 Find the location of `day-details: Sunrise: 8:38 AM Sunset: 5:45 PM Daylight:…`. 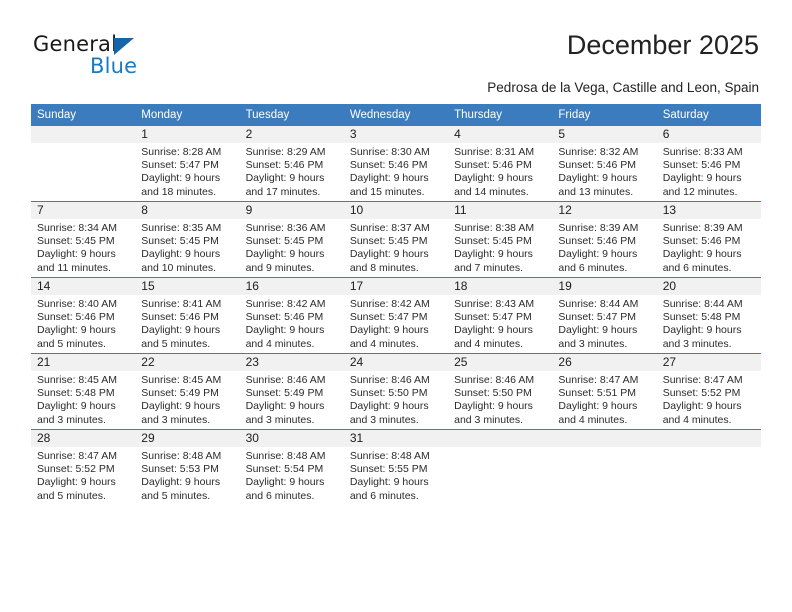

day-details: Sunrise: 8:38 AM Sunset: 5:45 PM Daylight:… is located at coordinates (500, 247).